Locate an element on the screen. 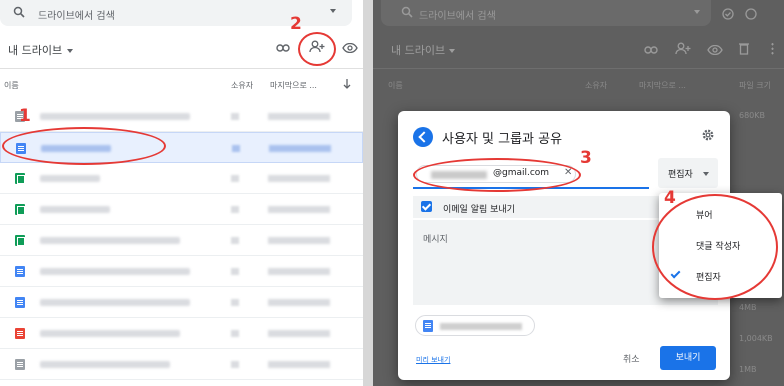 Image resolution: width=784 pixels, height=386 pixels. pdf-icon is located at coordinates (20, 333).